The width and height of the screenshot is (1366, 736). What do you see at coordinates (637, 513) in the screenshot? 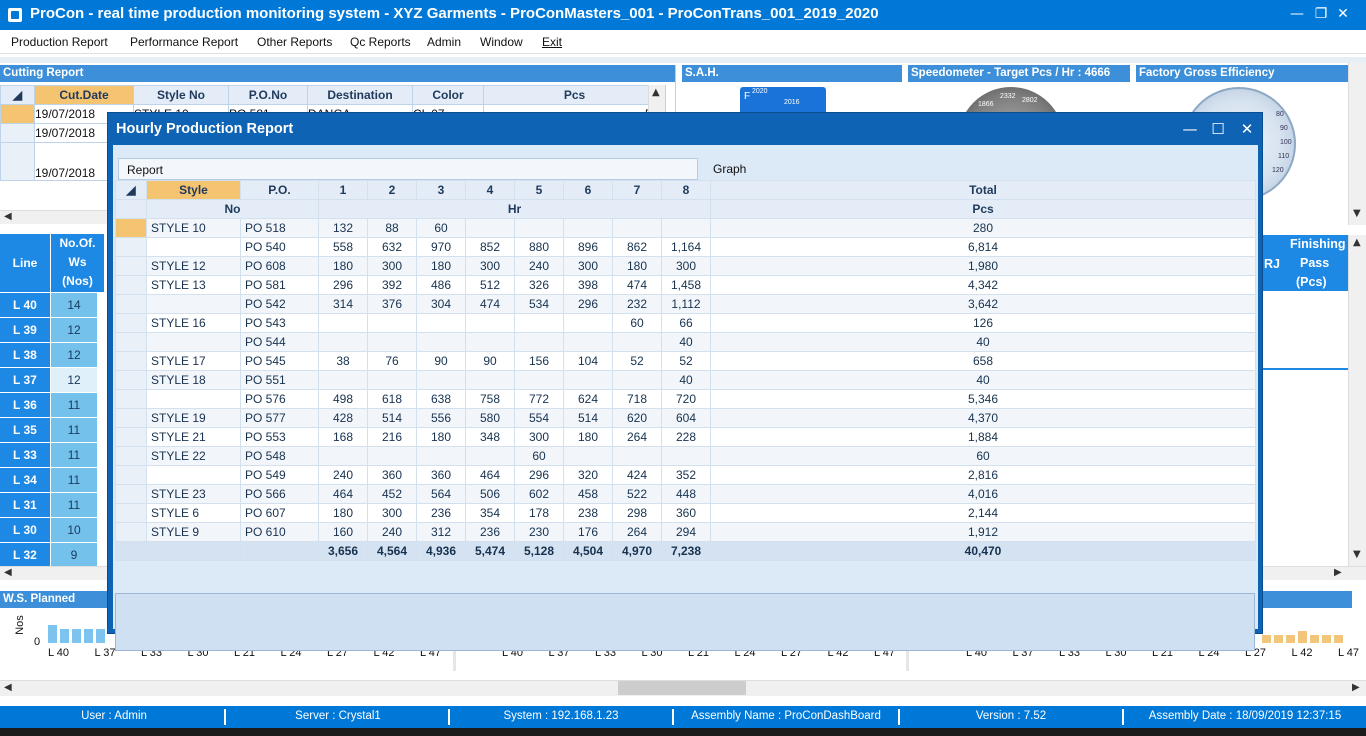
I see `cell-hour: 298` at bounding box center [637, 513].